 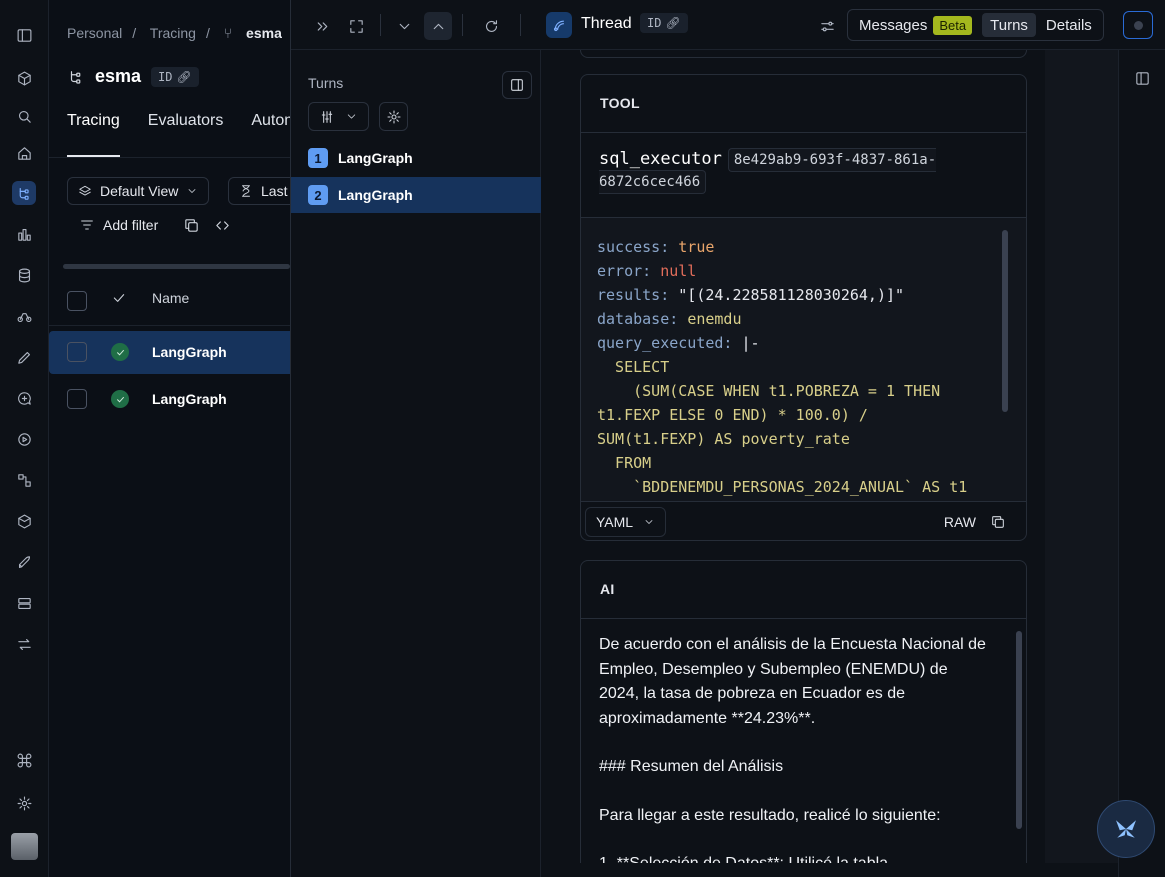 What do you see at coordinates (24, 398) in the screenshot?
I see `feedback-icon` at bounding box center [24, 398].